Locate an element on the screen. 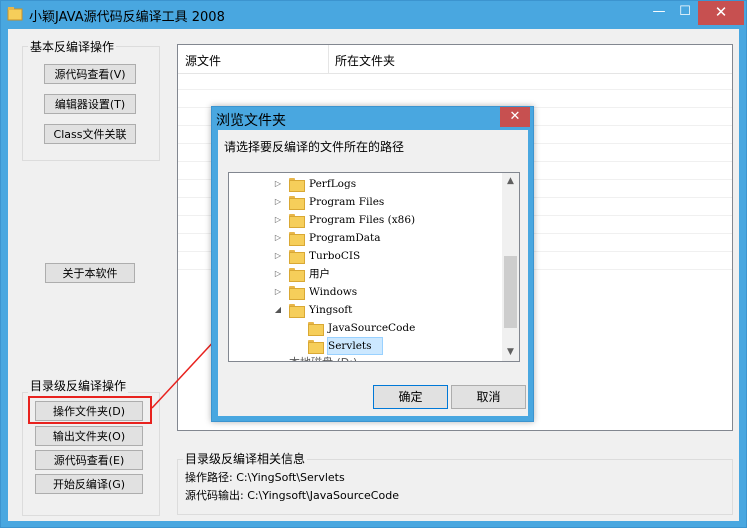 This screenshot has height=528, width=747. scroll-up-icon: ▲ is located at coordinates (510, 181).